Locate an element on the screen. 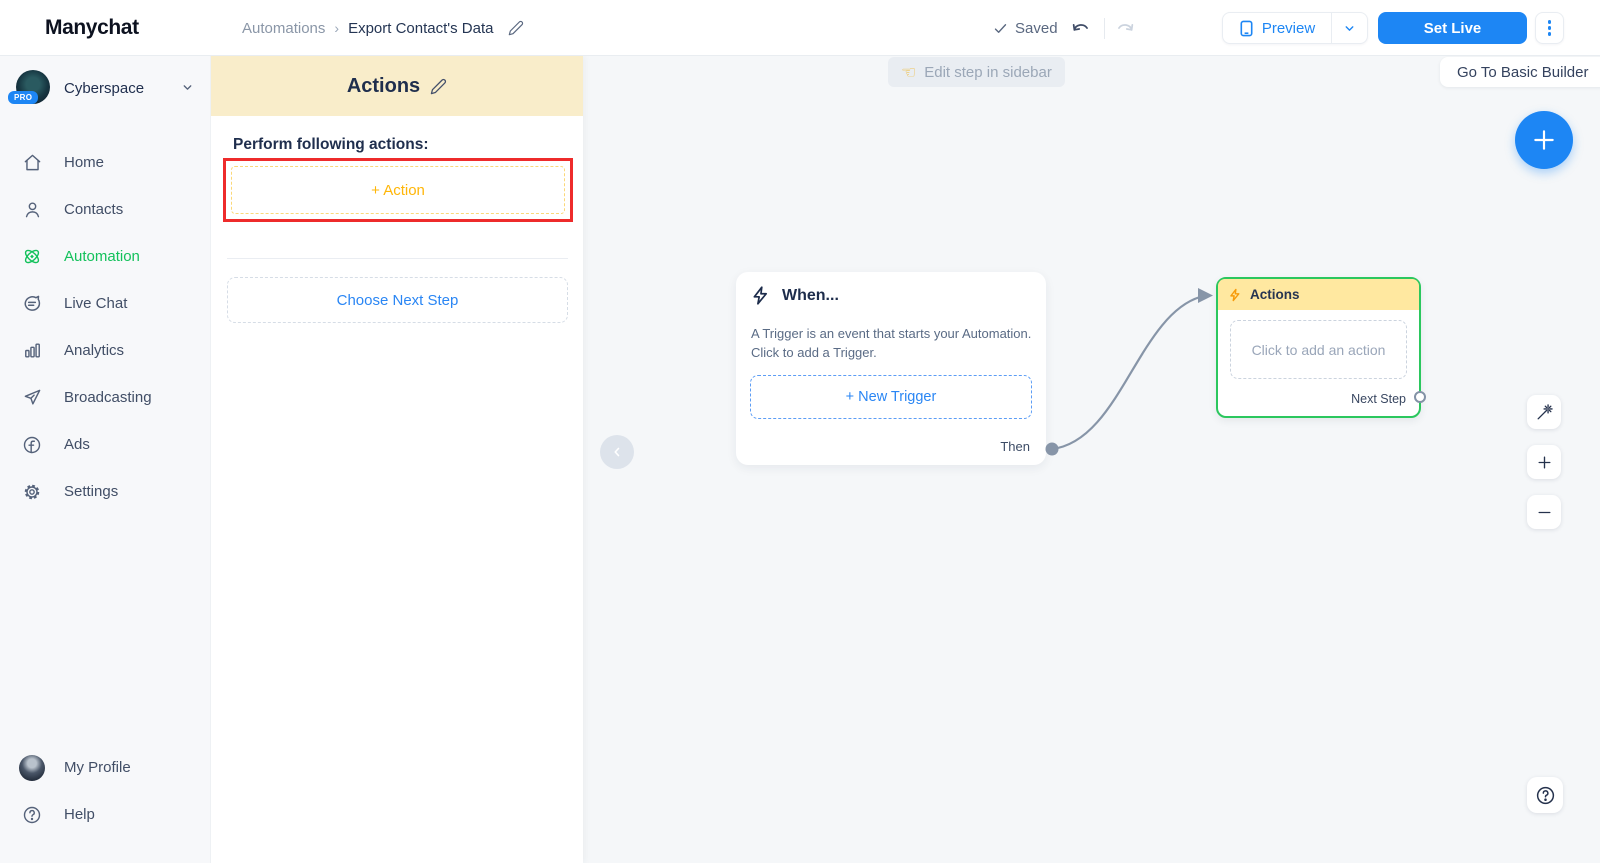 The width and height of the screenshot is (1600, 863). check-icon is located at coordinates (1000, 28).